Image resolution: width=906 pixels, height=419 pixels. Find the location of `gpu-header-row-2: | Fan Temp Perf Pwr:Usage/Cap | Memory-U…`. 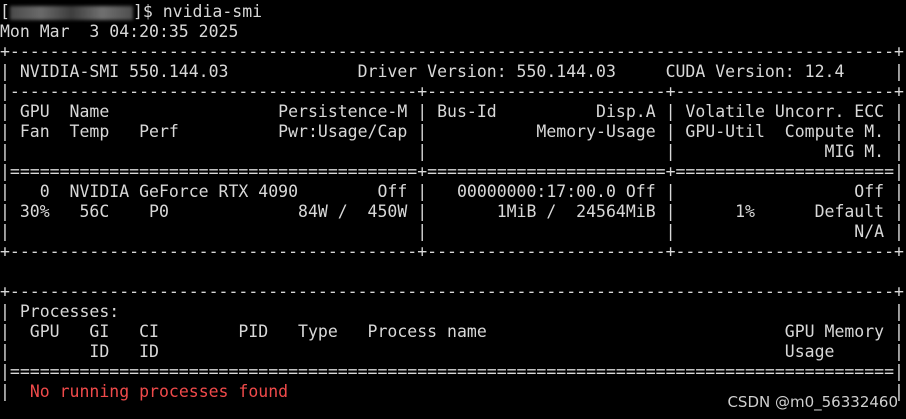

gpu-header-row-2: | Fan Temp Perf Pwr:Usage/Cap | Memory-U… is located at coordinates (452, 131).